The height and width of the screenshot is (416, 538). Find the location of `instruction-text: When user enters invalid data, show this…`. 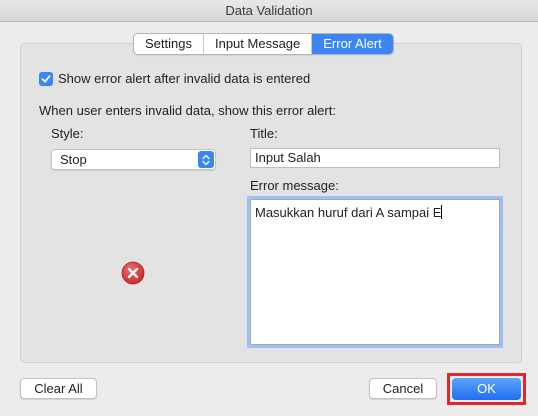

instruction-text: When user enters invalid data, show this… is located at coordinates (187, 110).